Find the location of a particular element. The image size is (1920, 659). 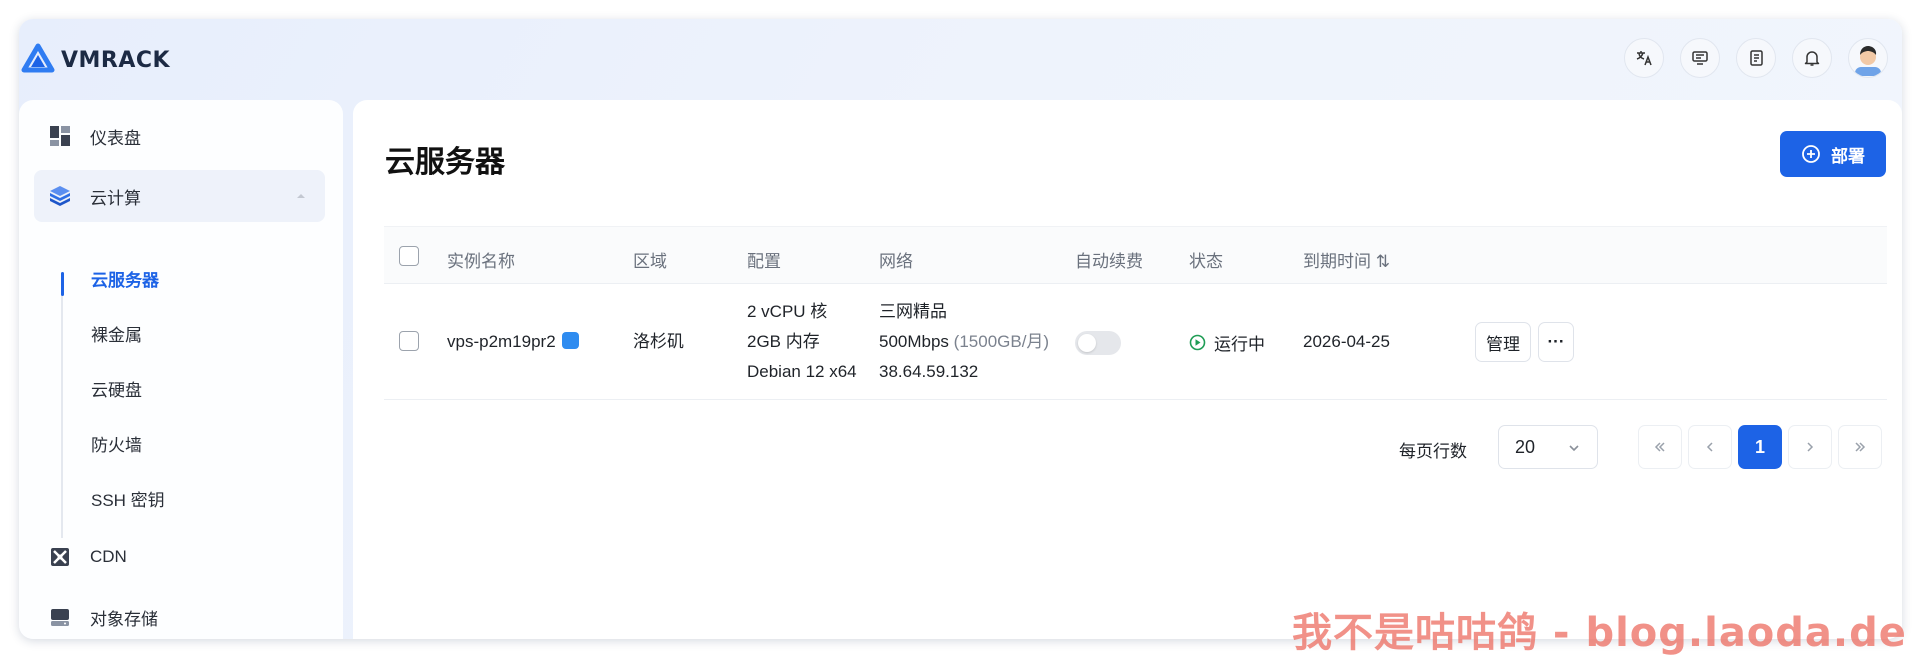

table-header: 实例名称 区域 配置 网络 自动续费 状态 到期时间 ⇅ is located at coordinates (1135, 255).